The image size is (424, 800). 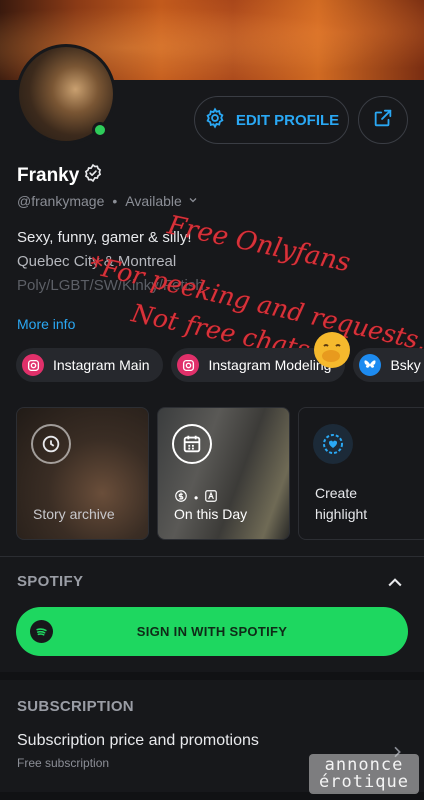 I want to click on history-clock-icon, so click(x=51, y=444).